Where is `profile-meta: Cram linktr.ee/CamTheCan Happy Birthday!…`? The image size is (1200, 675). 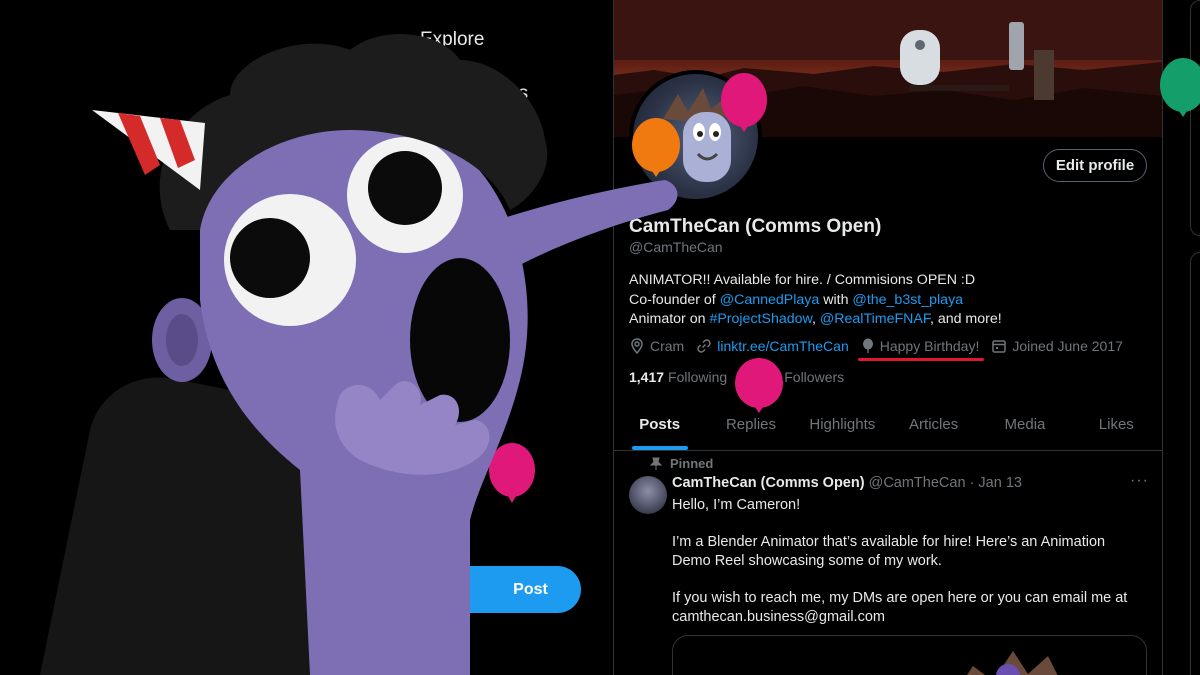 profile-meta: Cram linktr.ee/CamTheCan Happy Birthday!… is located at coordinates (882, 346).